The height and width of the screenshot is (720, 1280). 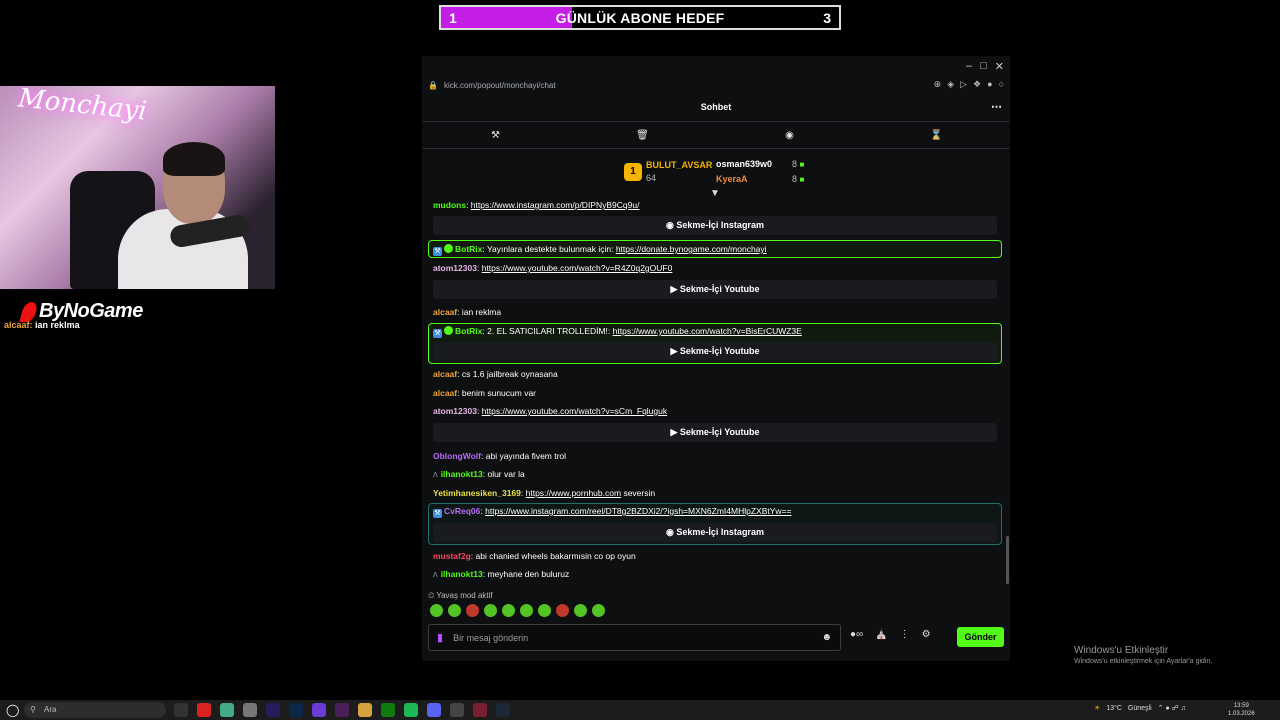 What do you see at coordinates (503, 710) in the screenshot?
I see `steam-icon` at bounding box center [503, 710].